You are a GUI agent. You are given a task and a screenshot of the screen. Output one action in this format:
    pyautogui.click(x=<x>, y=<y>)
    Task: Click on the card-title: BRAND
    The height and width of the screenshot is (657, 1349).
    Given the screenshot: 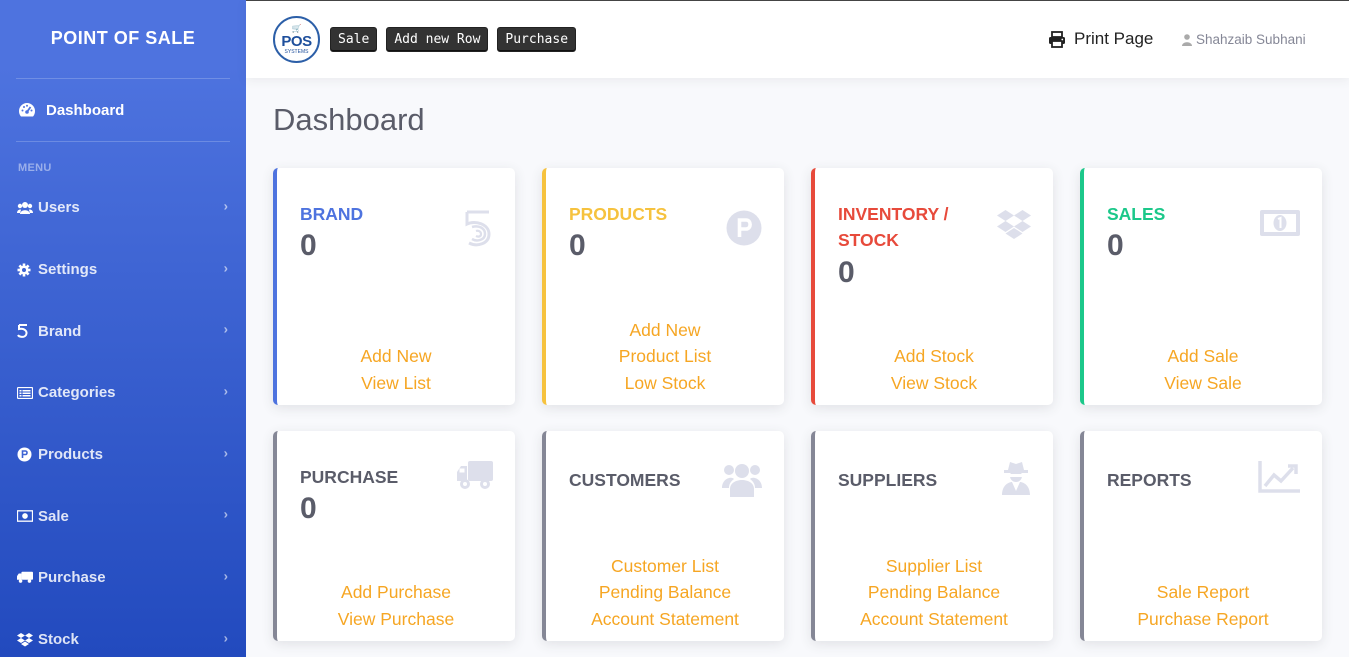 What is the action you would take?
    pyautogui.click(x=332, y=214)
    